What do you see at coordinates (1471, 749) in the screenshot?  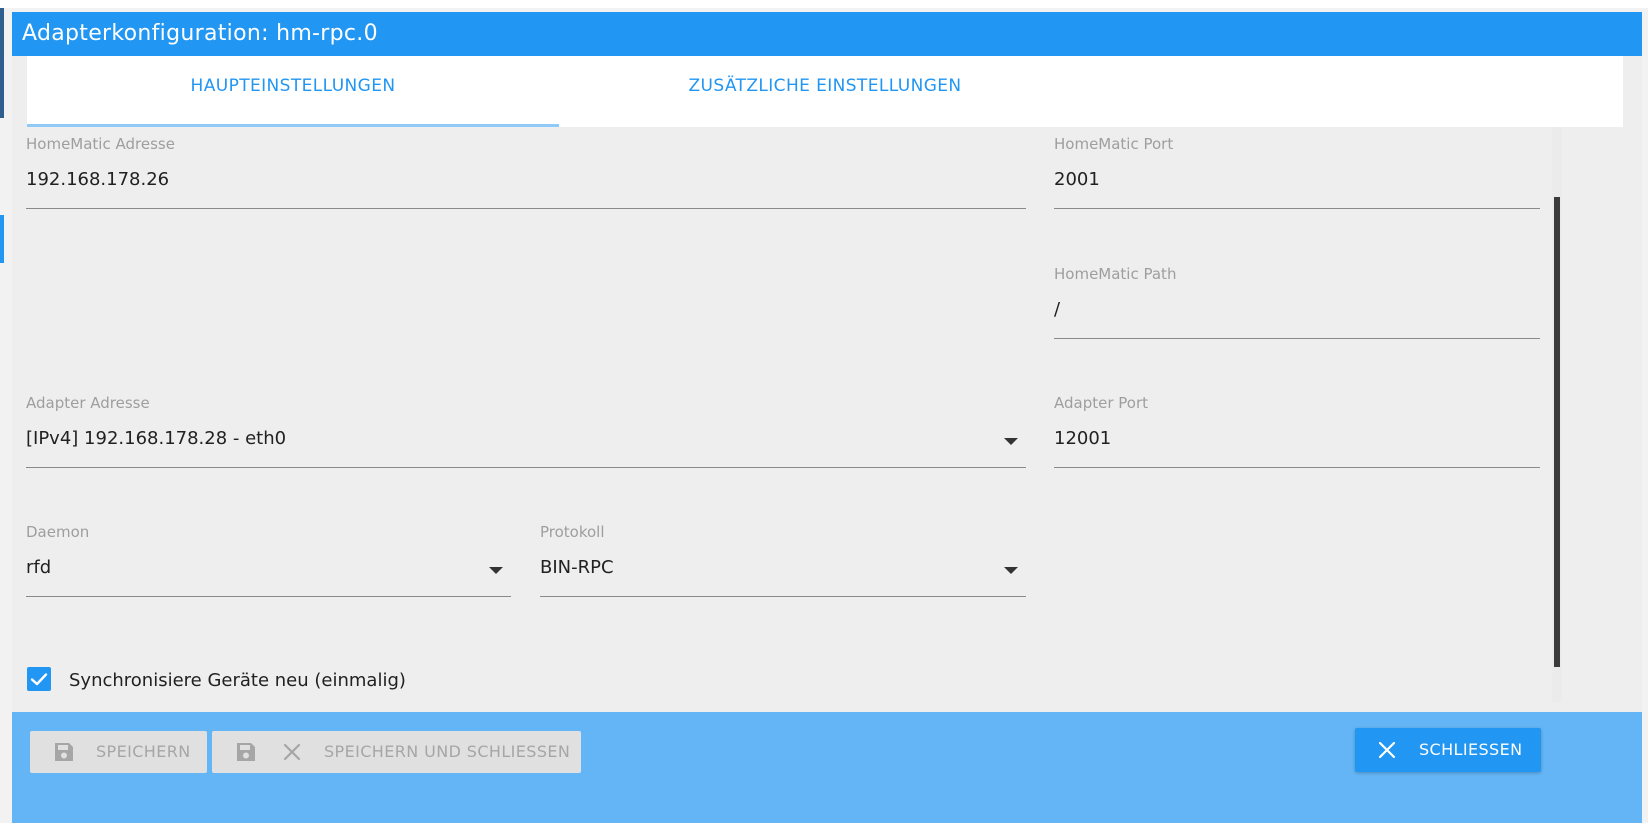 I see `close-button-label: SCHLIESSEN` at bounding box center [1471, 749].